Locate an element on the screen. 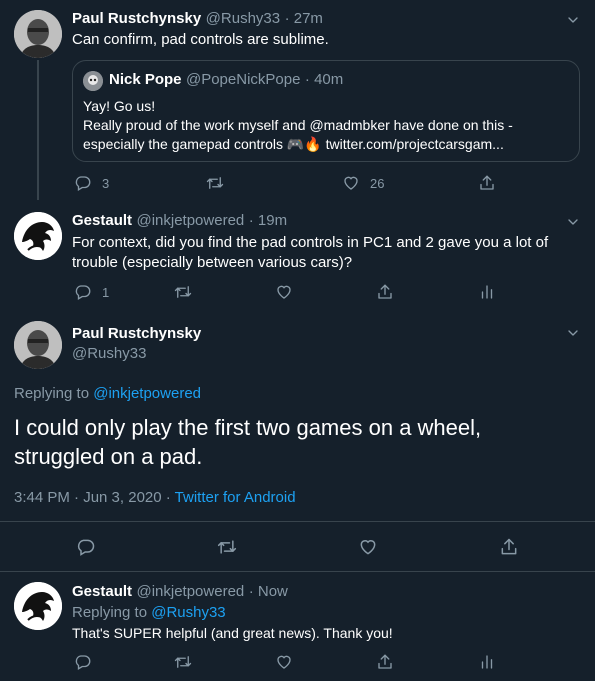  replying-to-link: @inkjetpowered is located at coordinates (147, 393).